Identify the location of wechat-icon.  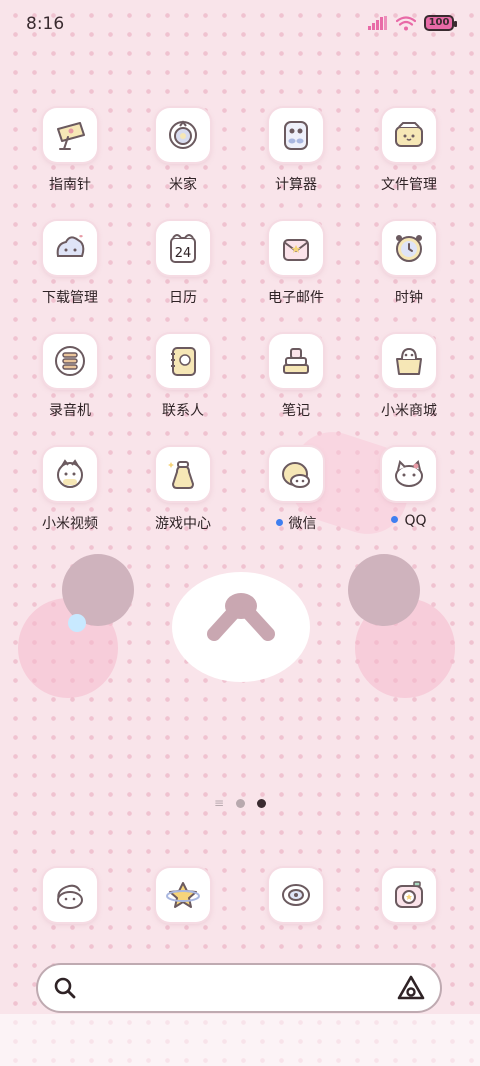
(296, 474).